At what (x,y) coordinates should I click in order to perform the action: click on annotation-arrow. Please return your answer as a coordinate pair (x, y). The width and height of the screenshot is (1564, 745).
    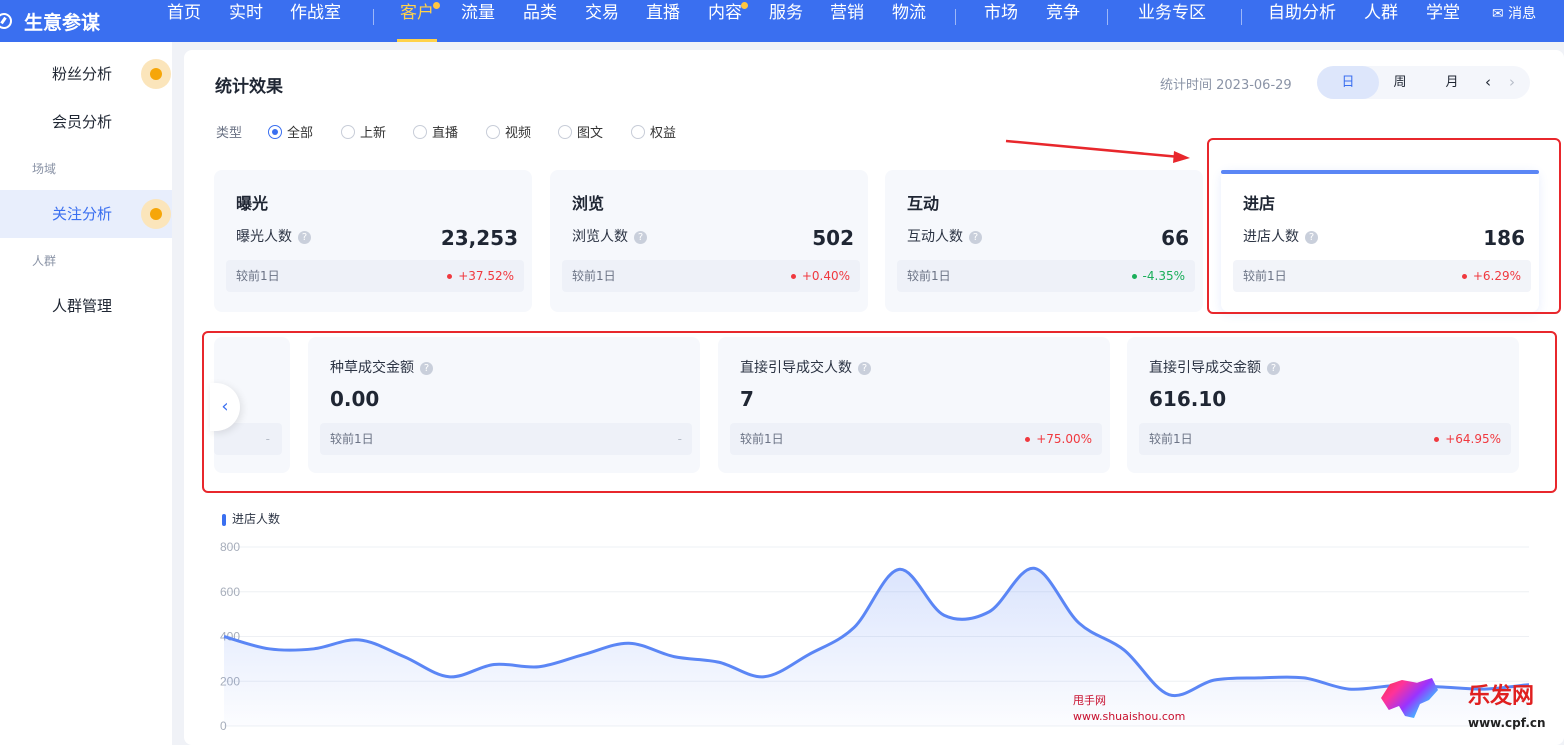
    Looking at the image, I should click on (1093, 149).